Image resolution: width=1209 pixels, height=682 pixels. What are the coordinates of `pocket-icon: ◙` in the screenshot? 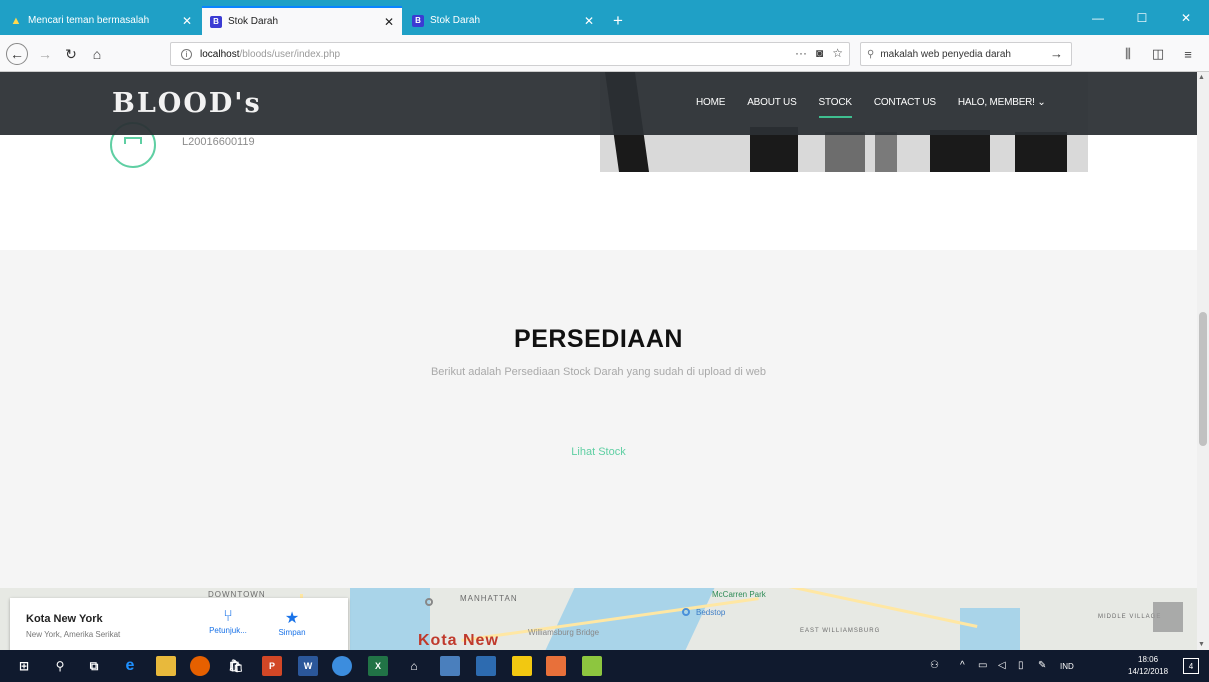 It's located at (819, 53).